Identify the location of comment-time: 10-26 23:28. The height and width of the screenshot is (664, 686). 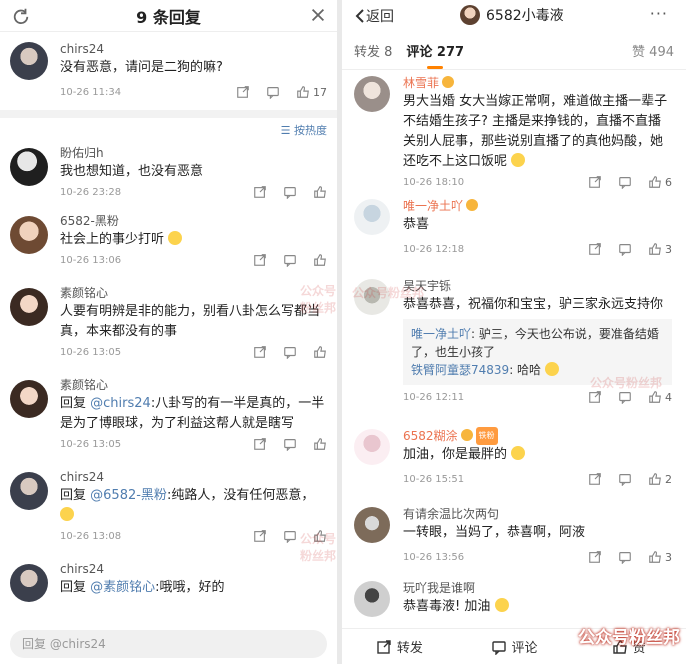
(91, 192).